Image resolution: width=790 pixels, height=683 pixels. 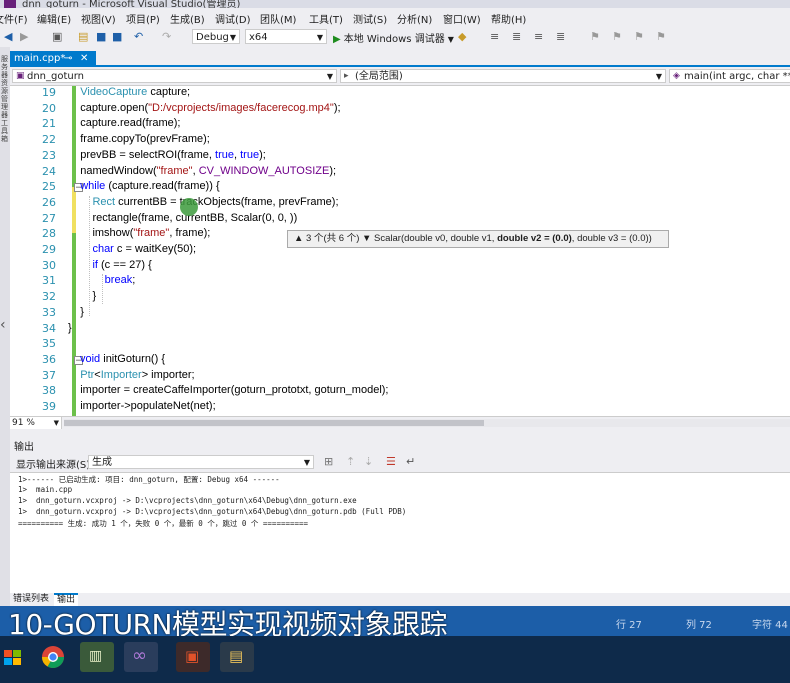 I want to click on config-value: Debug, so click(x=212, y=37).